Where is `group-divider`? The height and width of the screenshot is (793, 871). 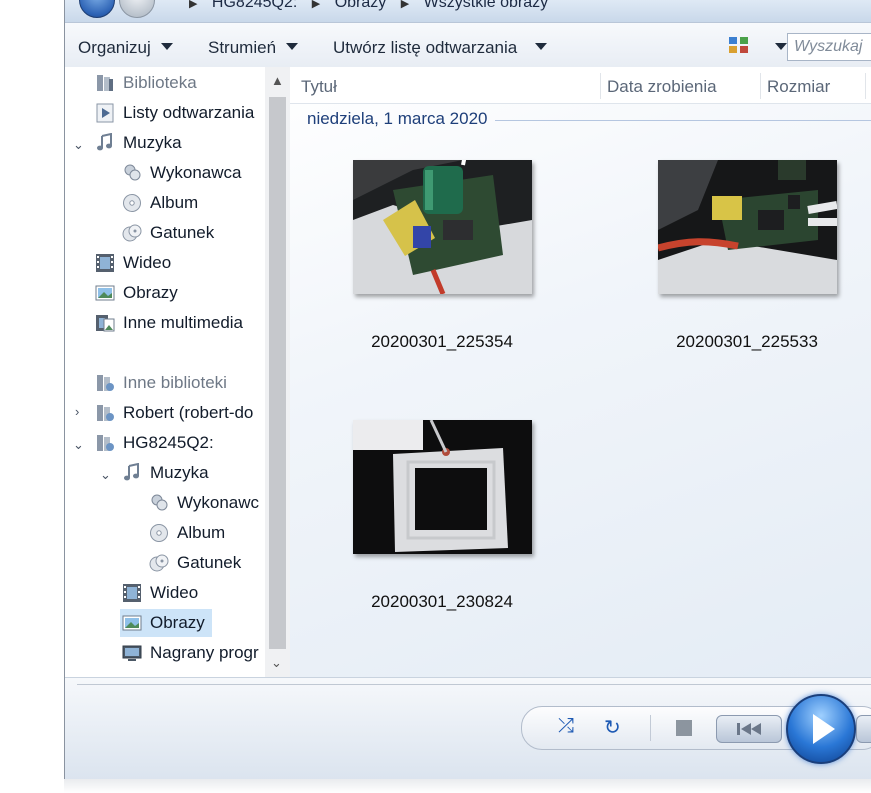
group-divider is located at coordinates (683, 120).